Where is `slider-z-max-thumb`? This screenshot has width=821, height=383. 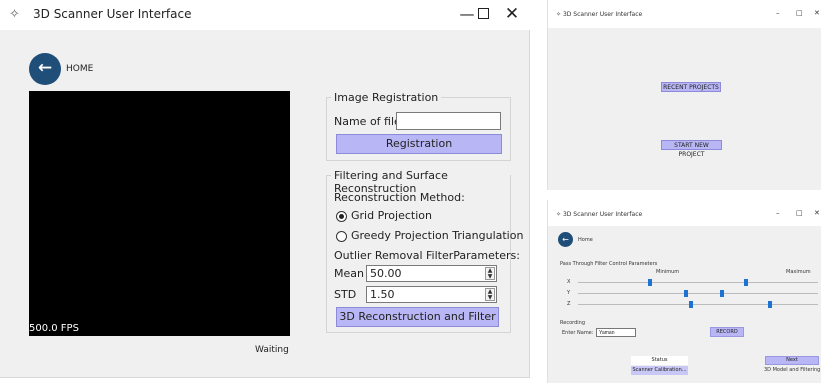
slider-z-max-thumb is located at coordinates (770, 304).